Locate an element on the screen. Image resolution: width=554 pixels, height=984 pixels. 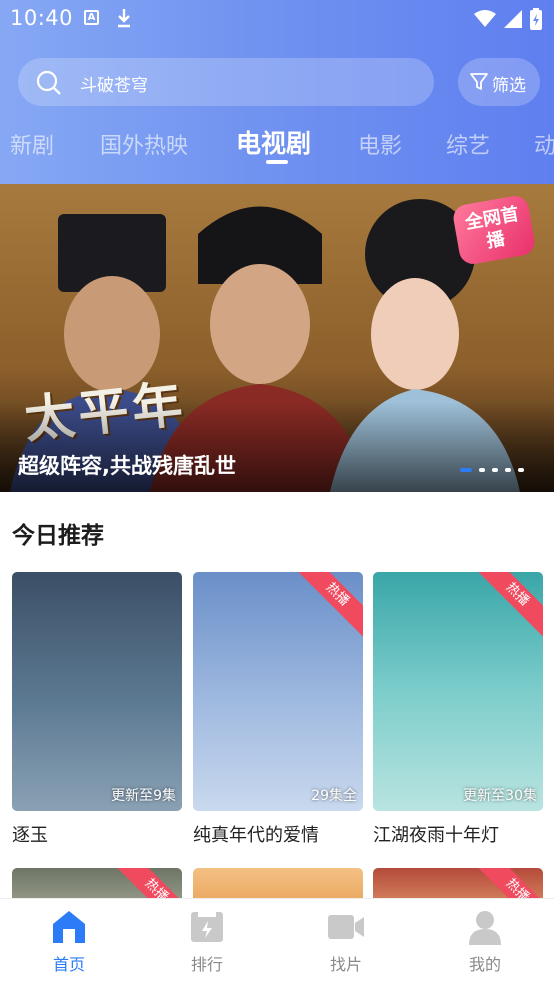
nav-ranking: 排行 is located at coordinates (207, 942).